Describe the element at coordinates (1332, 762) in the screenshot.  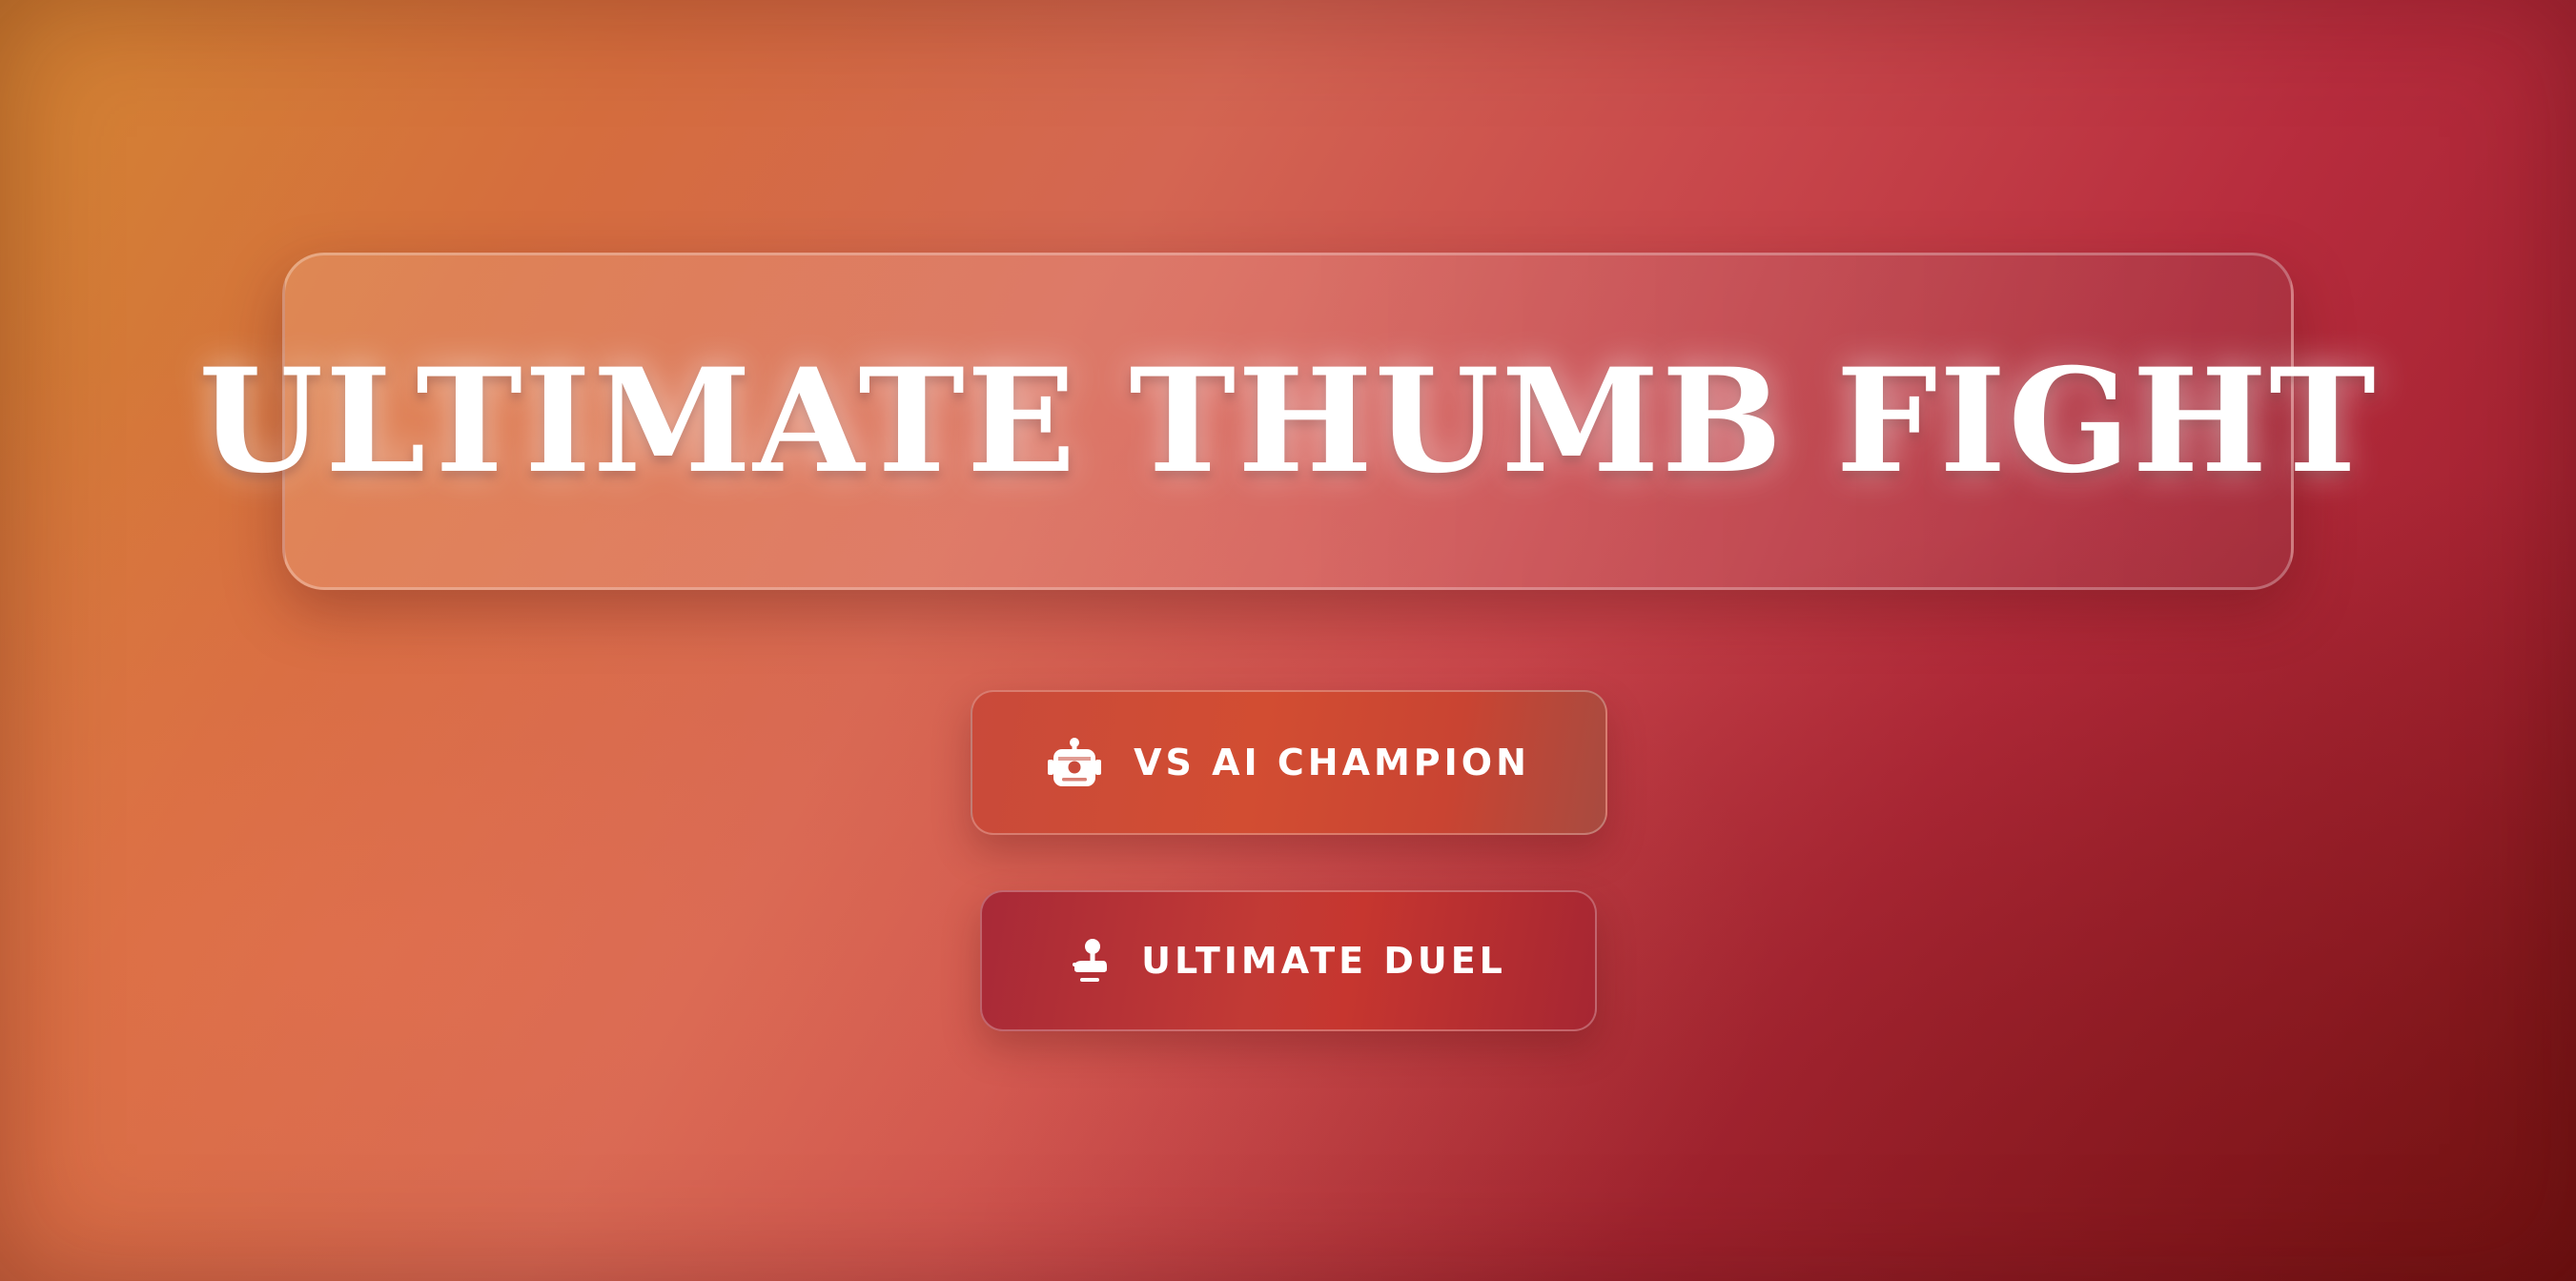
I see `vs-ai-champion-label: VS AI CHAMPION` at that location.